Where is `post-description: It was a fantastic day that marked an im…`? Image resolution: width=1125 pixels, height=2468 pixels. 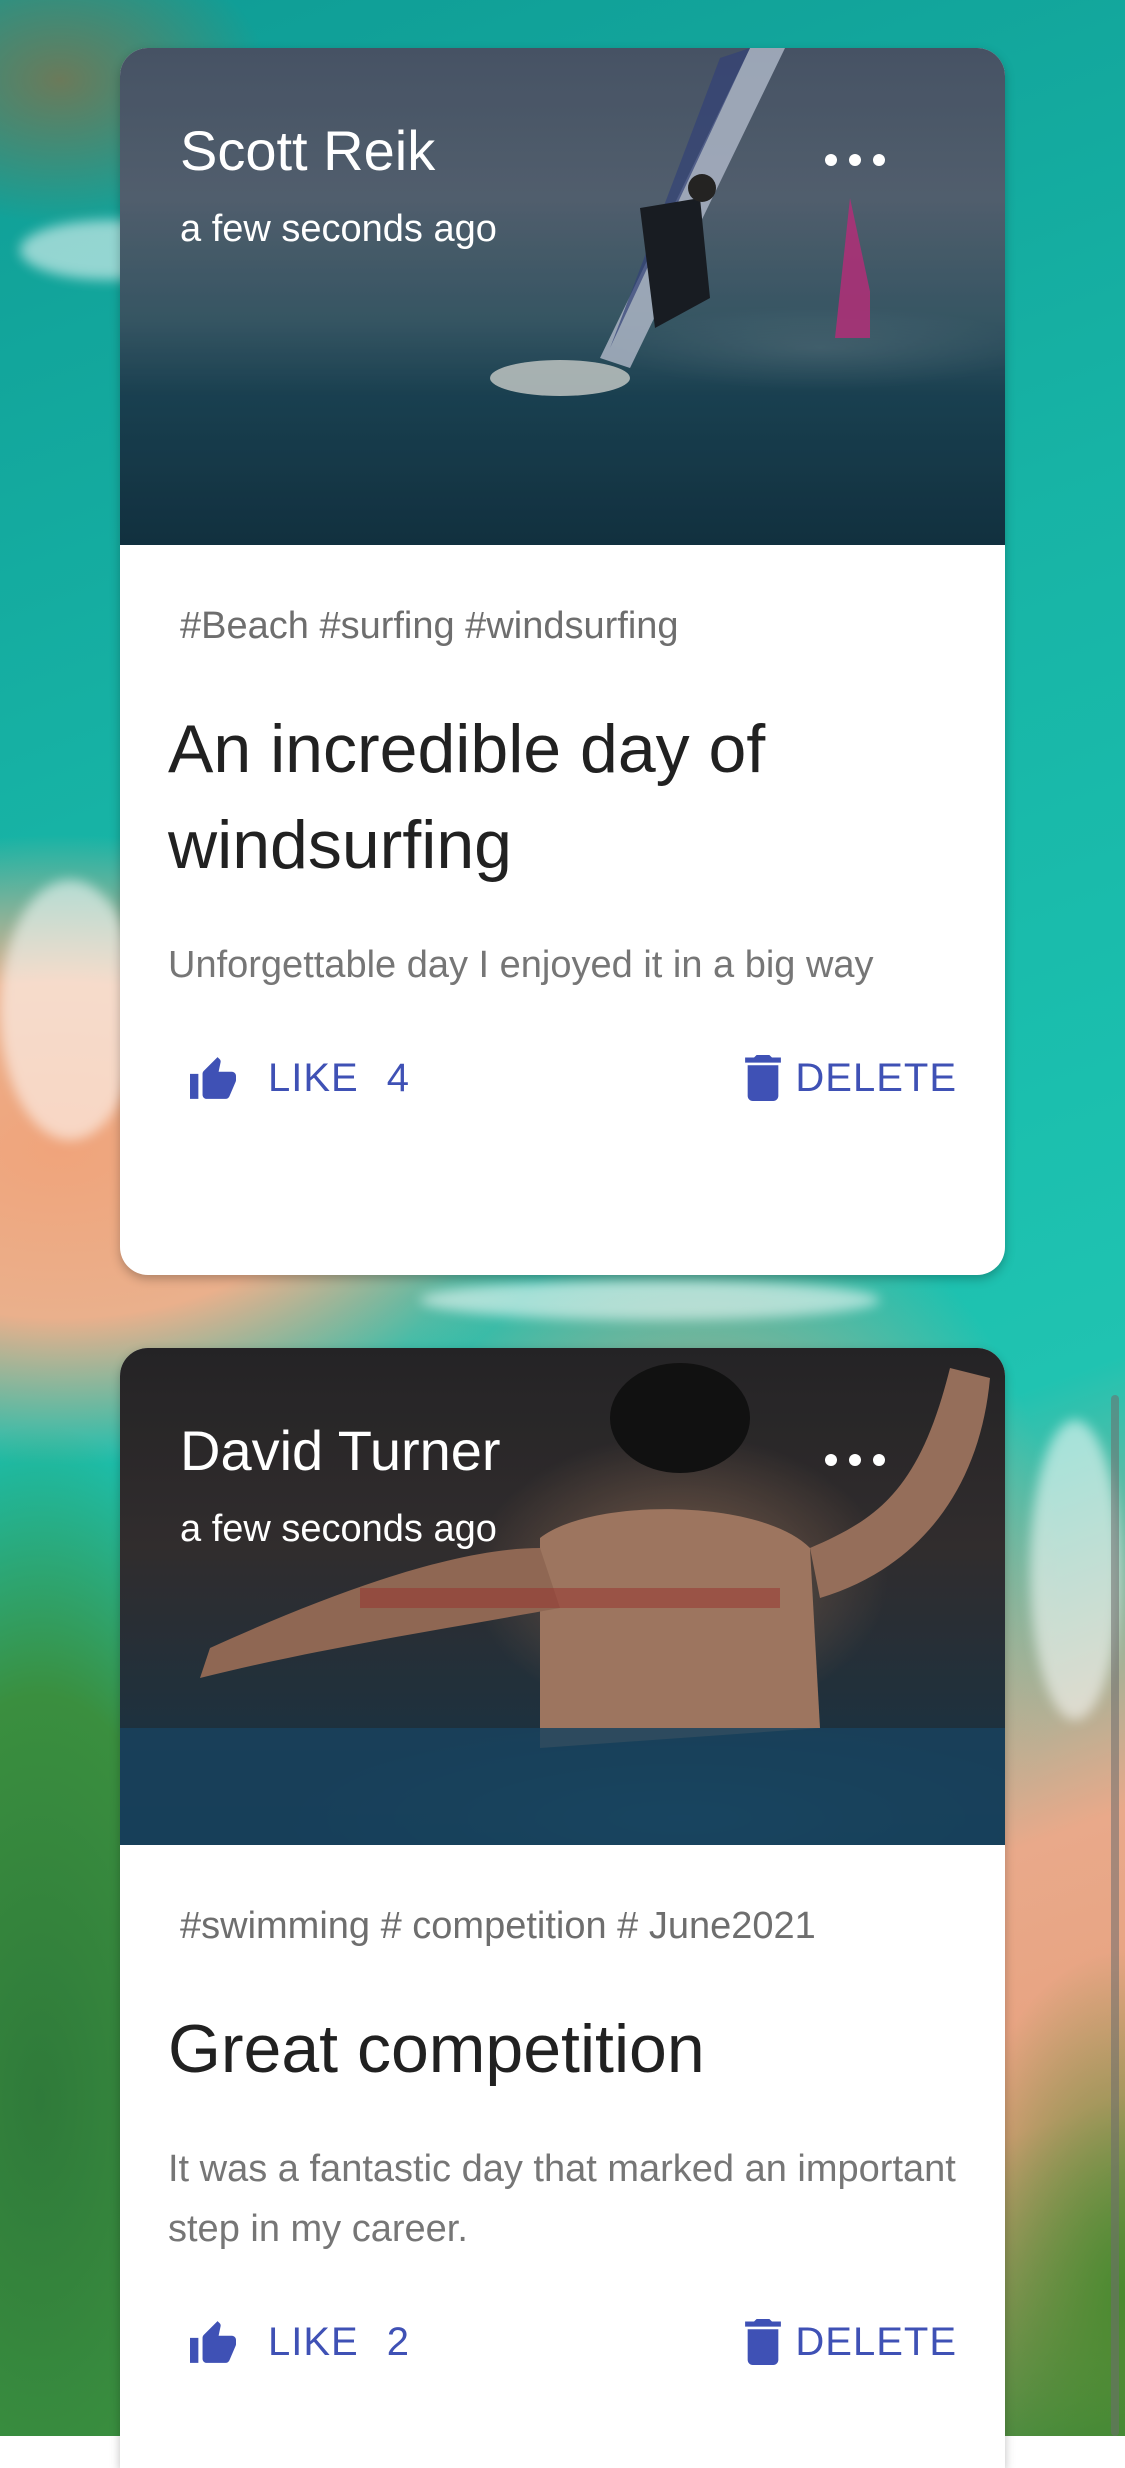
post-description: It was a fantastic day that marked an im… is located at coordinates (562, 2199).